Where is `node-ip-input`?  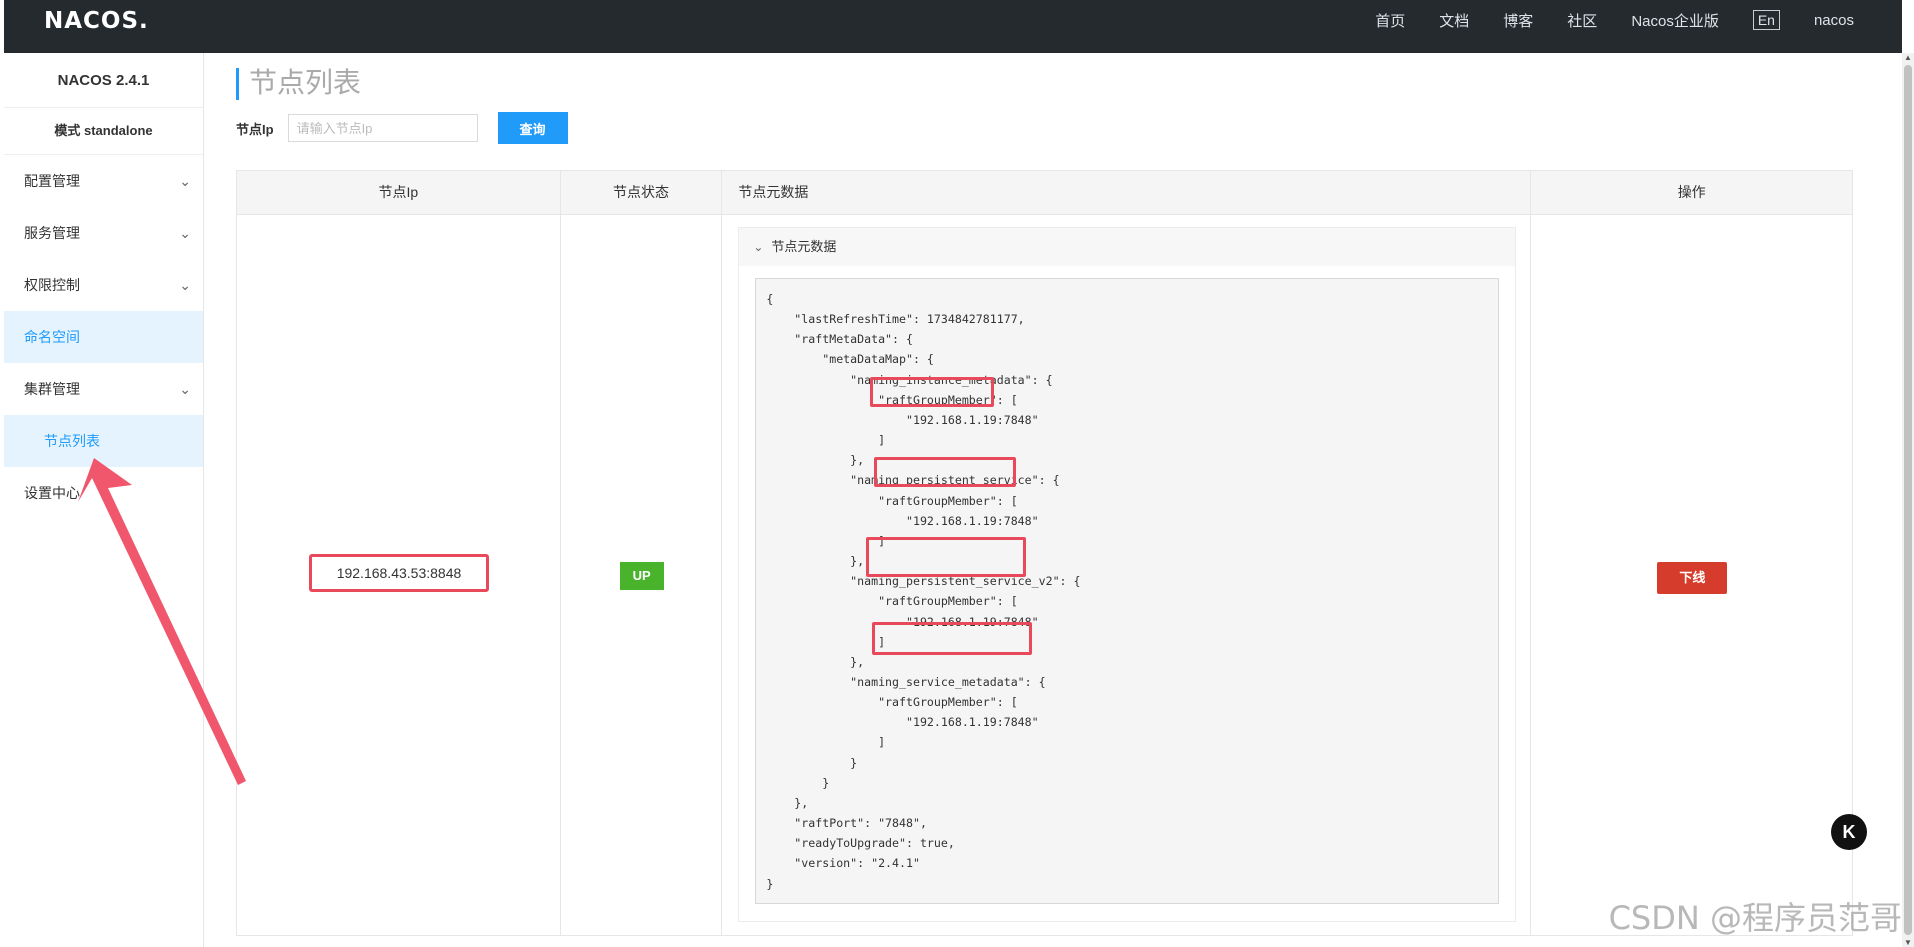 node-ip-input is located at coordinates (382, 128).